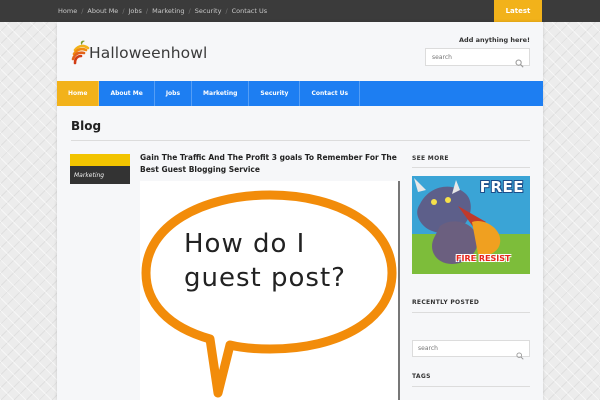  Describe the element at coordinates (100, 160) in the screenshot. I see `category-stripe` at that location.